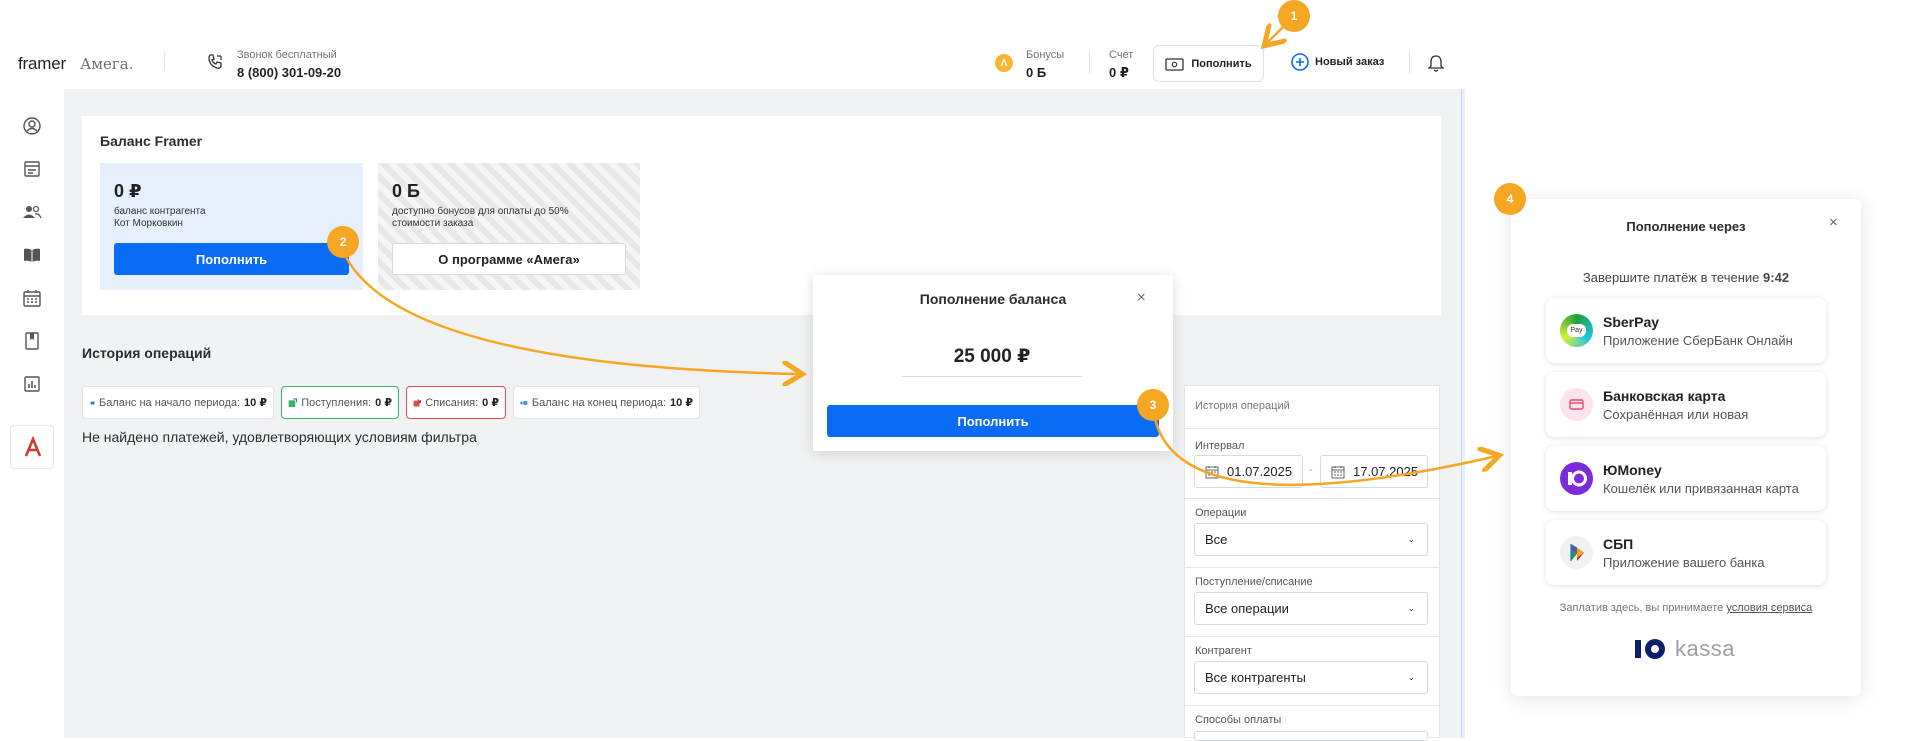 This screenshot has width=1910, height=741. Describe the element at coordinates (160, 211) in the screenshot. I see `contractor-balance-desc: баланс контрагента` at that location.